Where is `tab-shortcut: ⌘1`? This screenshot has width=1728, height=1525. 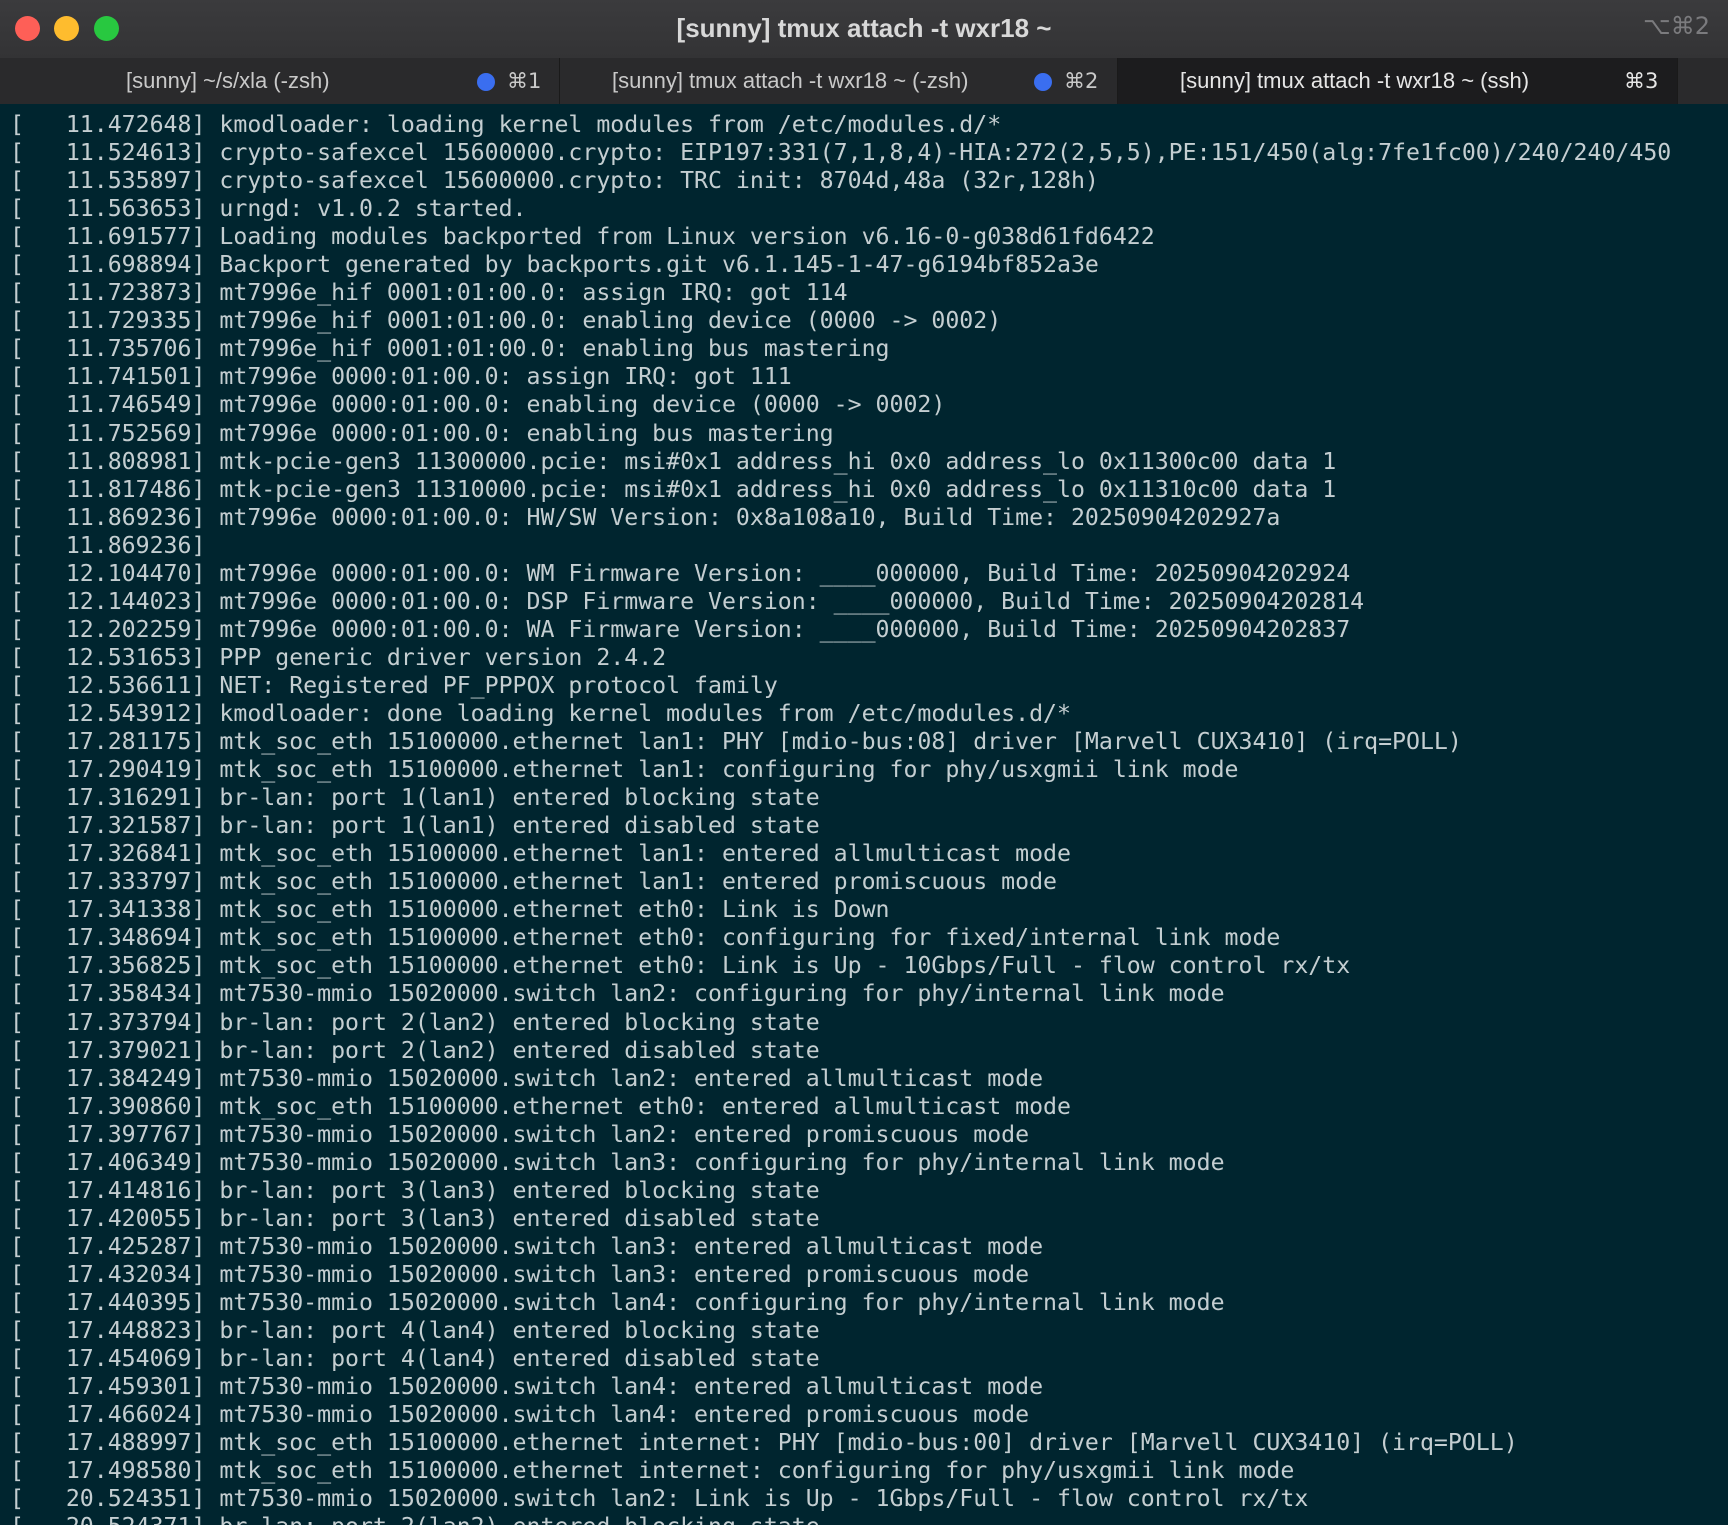
tab-shortcut: ⌘1 is located at coordinates (524, 81).